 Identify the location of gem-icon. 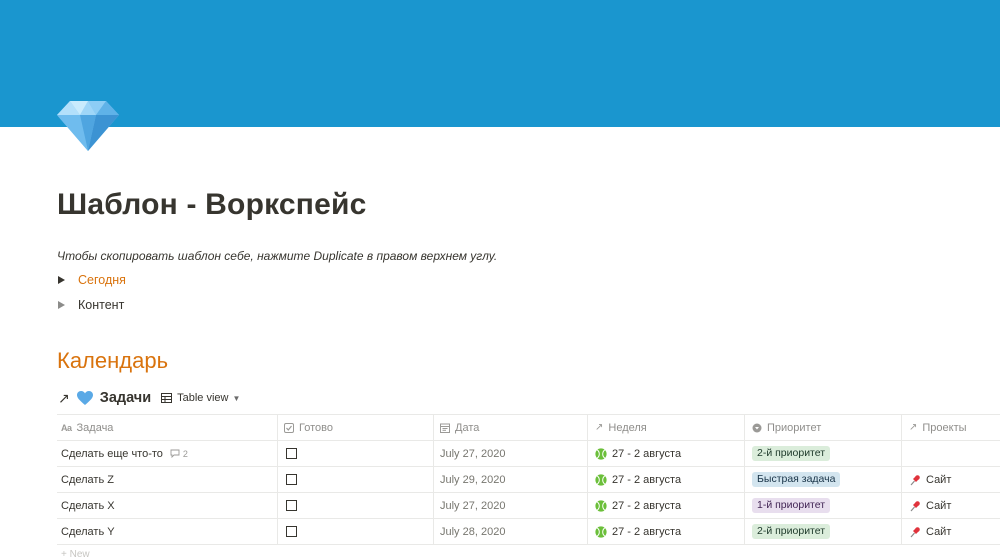
(88, 125).